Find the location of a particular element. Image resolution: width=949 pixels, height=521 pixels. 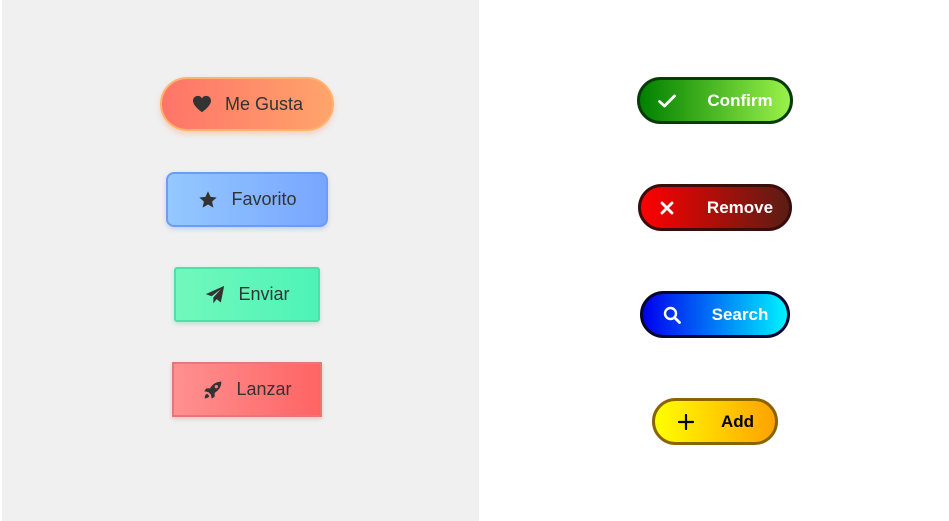

paper-plane-icon is located at coordinates (215, 295).